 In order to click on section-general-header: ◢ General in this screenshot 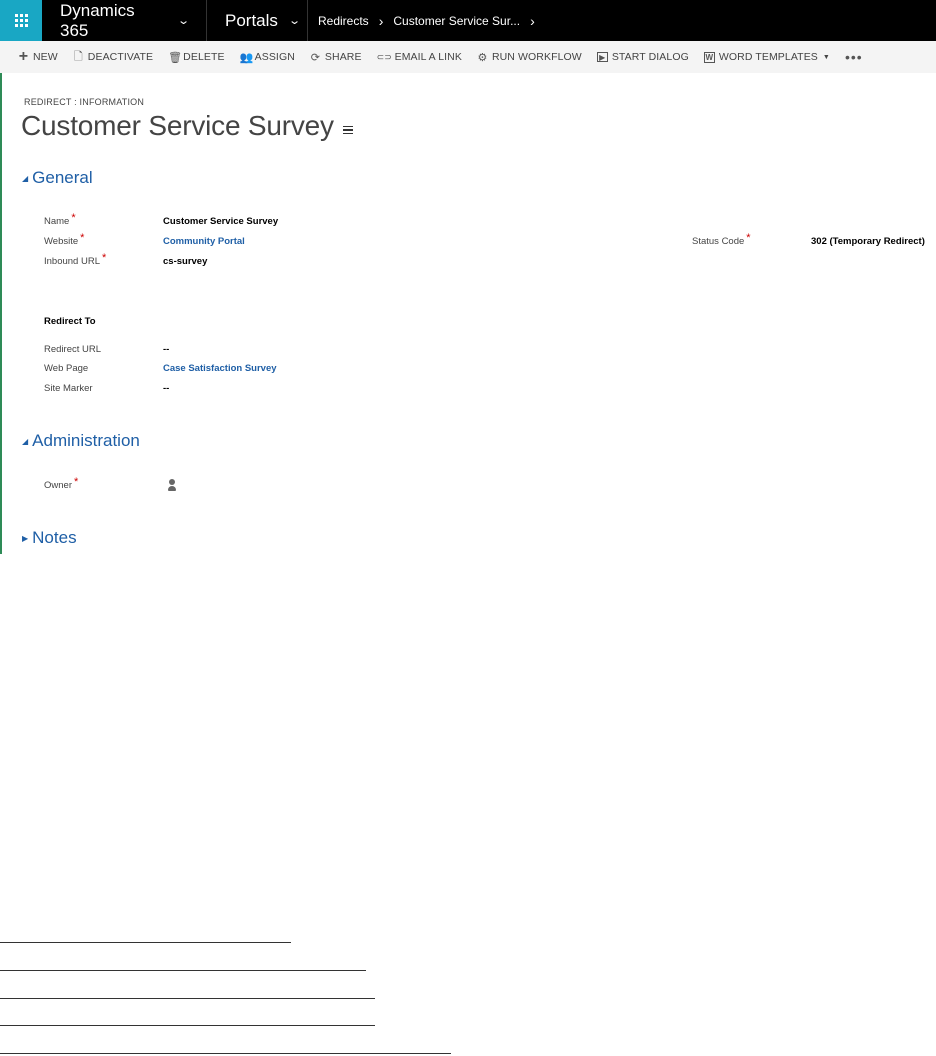, I will do `click(57, 178)`.